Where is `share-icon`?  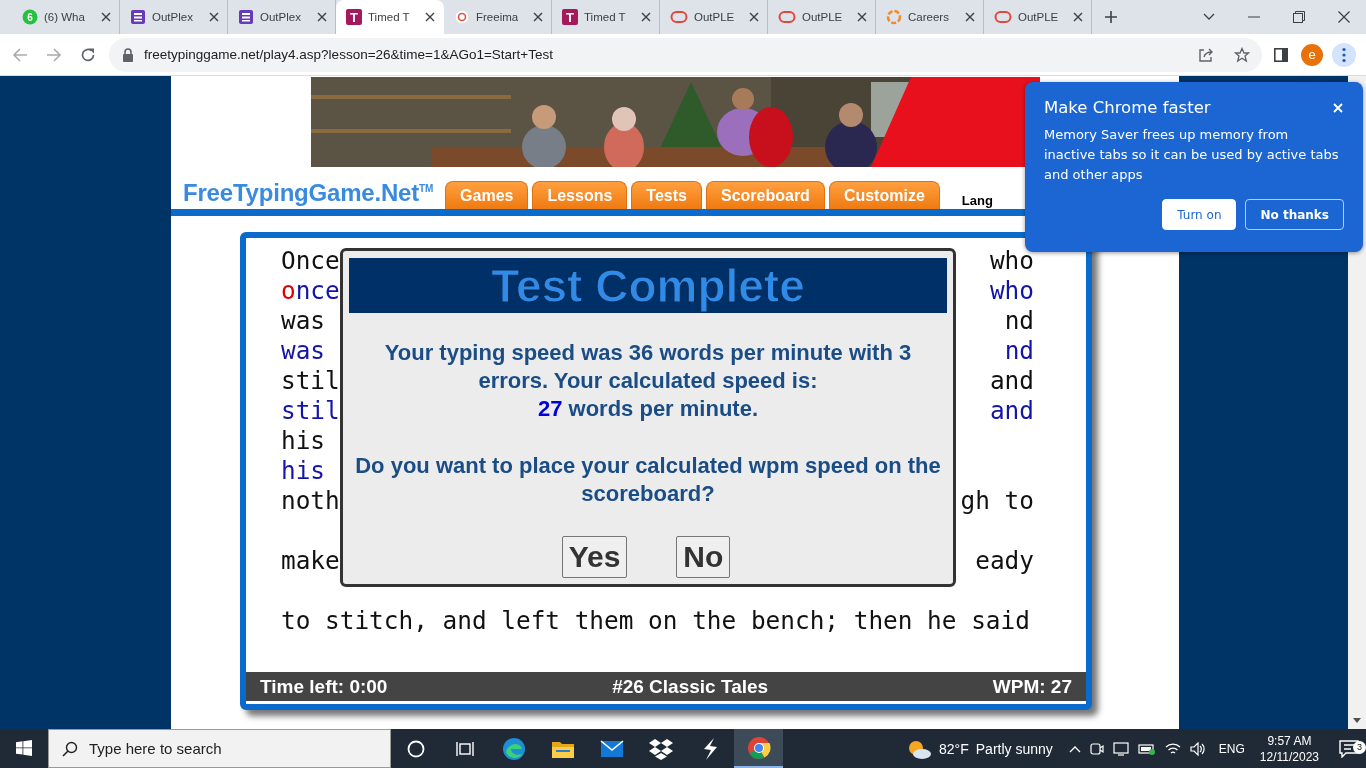 share-icon is located at coordinates (1206, 54).